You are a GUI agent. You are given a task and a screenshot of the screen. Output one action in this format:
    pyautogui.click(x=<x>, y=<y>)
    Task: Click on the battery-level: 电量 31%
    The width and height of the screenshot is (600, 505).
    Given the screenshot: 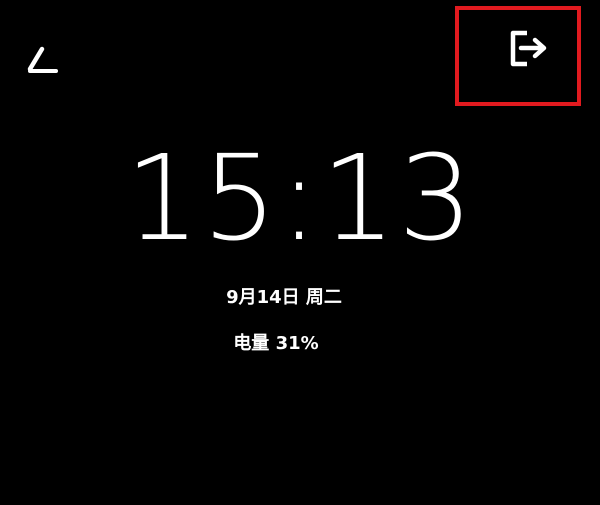 What is the action you would take?
    pyautogui.click(x=276, y=343)
    